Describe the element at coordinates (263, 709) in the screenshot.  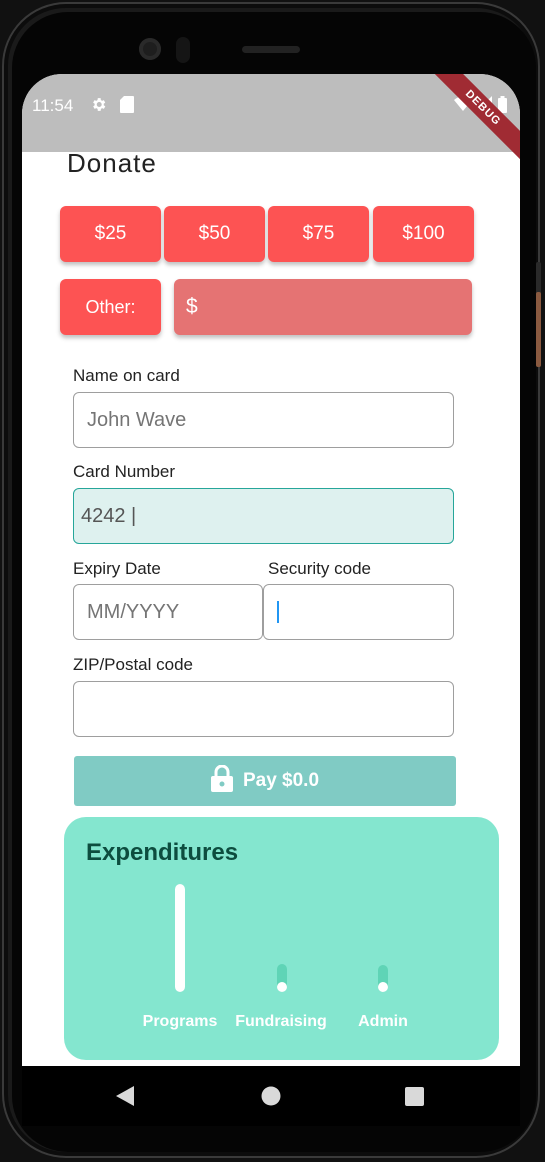
I see `zip-field` at that location.